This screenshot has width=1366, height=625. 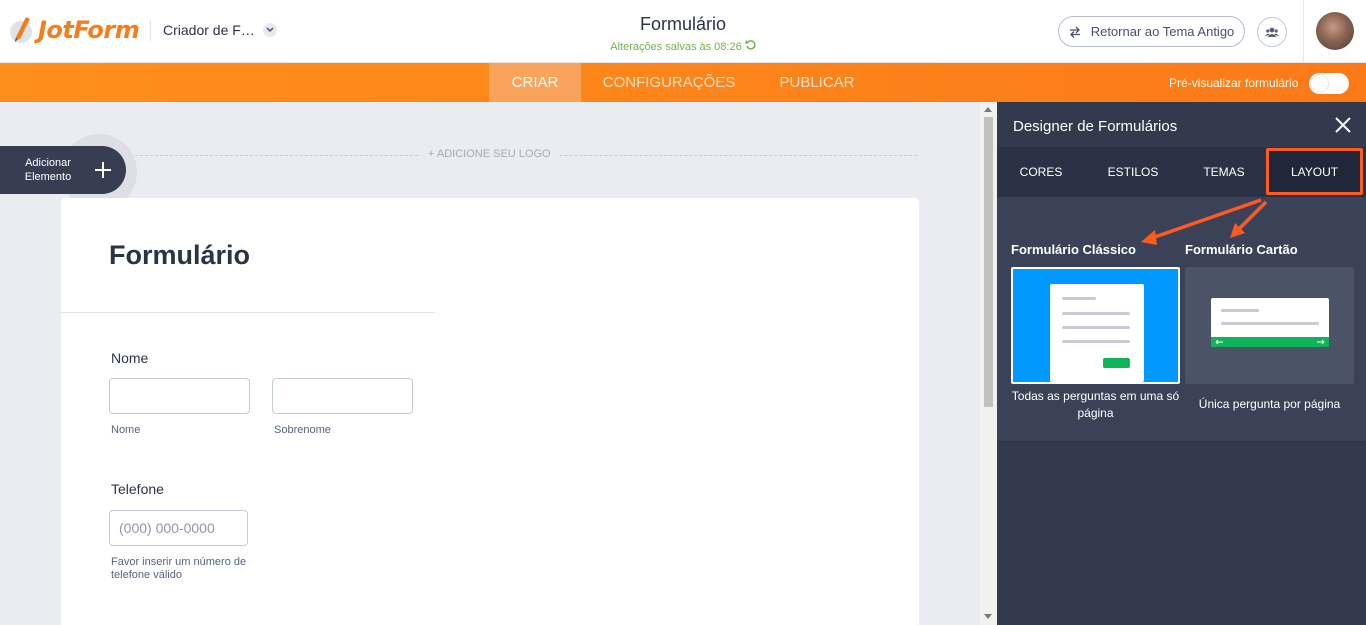 I want to click on card-layout-caption: Única pergunta por página, so click(x=1269, y=404).